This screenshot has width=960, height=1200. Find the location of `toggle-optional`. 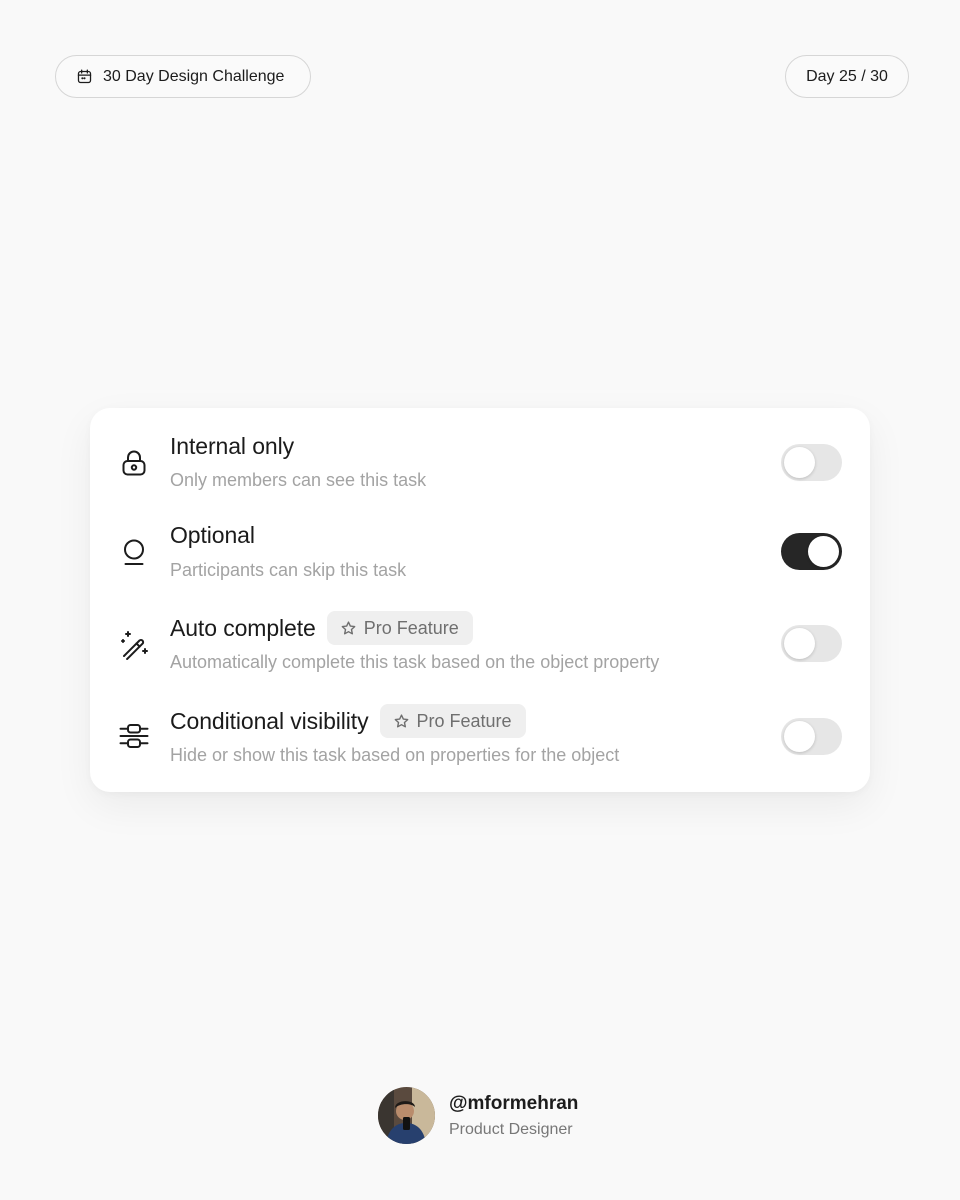

toggle-optional is located at coordinates (811, 551).